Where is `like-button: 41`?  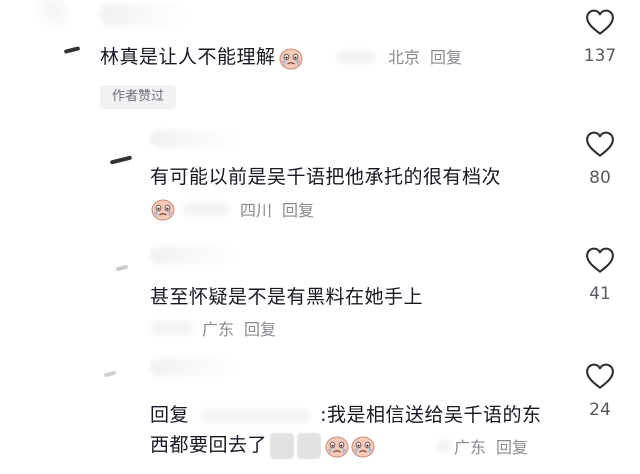 like-button: 41 is located at coordinates (600, 275).